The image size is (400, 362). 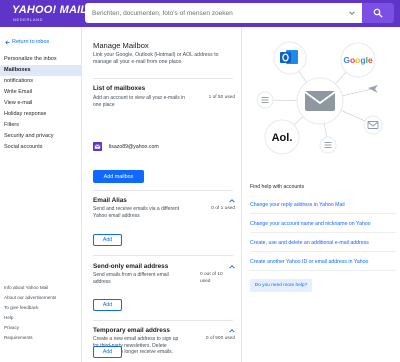 I want to click on outlook-icon, so click(x=290, y=58).